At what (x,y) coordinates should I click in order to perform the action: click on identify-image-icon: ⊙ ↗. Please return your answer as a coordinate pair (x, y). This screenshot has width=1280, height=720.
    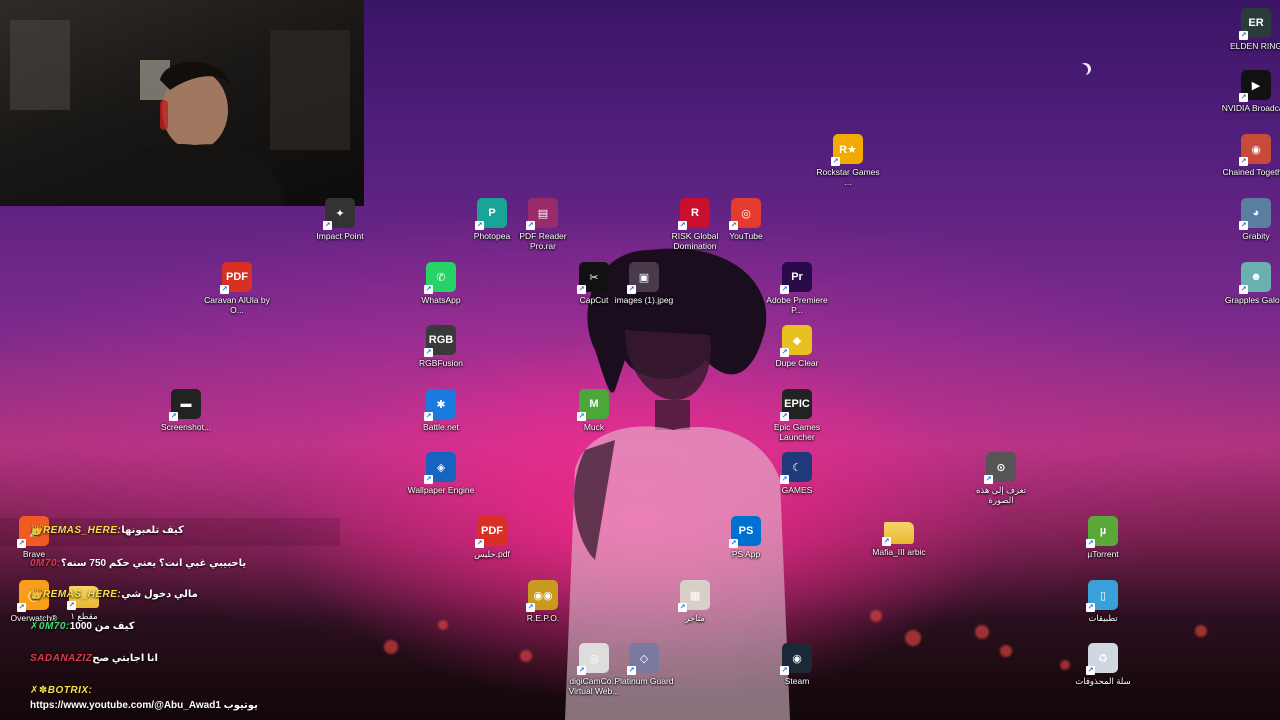
    Looking at the image, I should click on (1000, 468).